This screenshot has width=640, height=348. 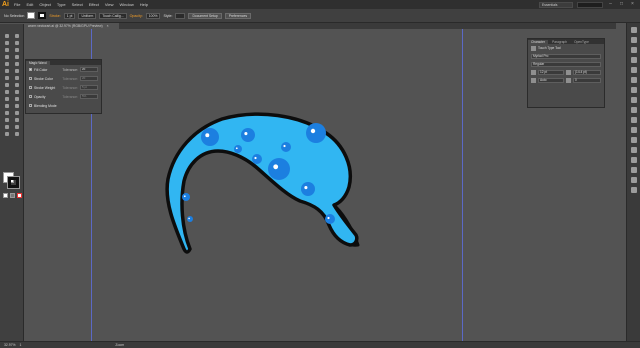 What do you see at coordinates (17, 84) in the screenshot?
I see `width-tool-icon` at bounding box center [17, 84].